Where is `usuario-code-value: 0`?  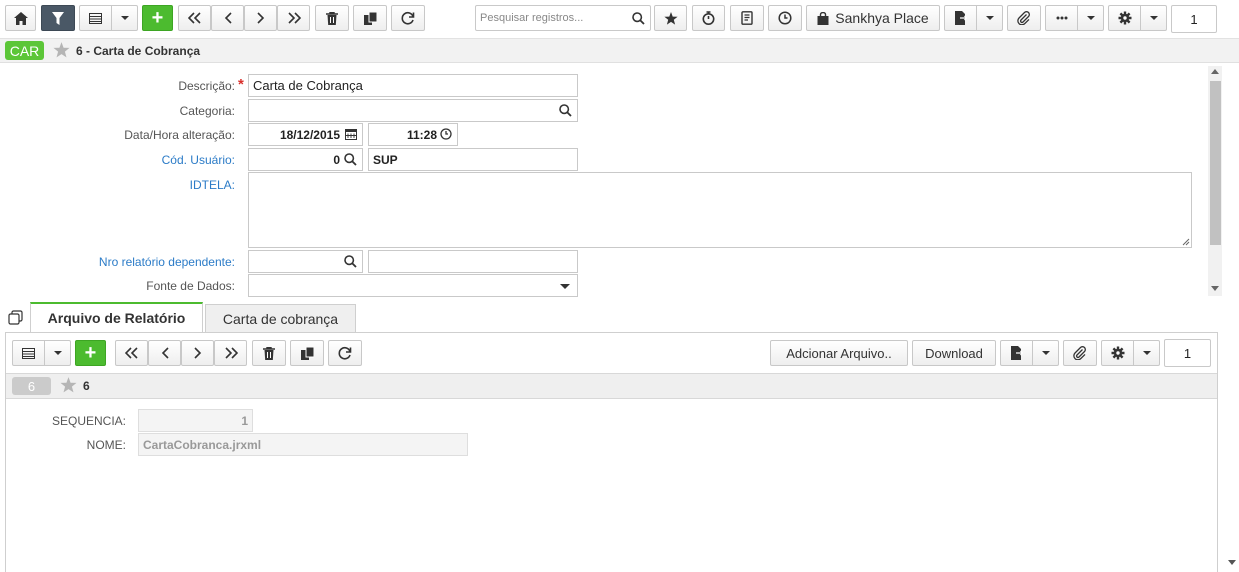
usuario-code-value: 0 is located at coordinates (336, 159).